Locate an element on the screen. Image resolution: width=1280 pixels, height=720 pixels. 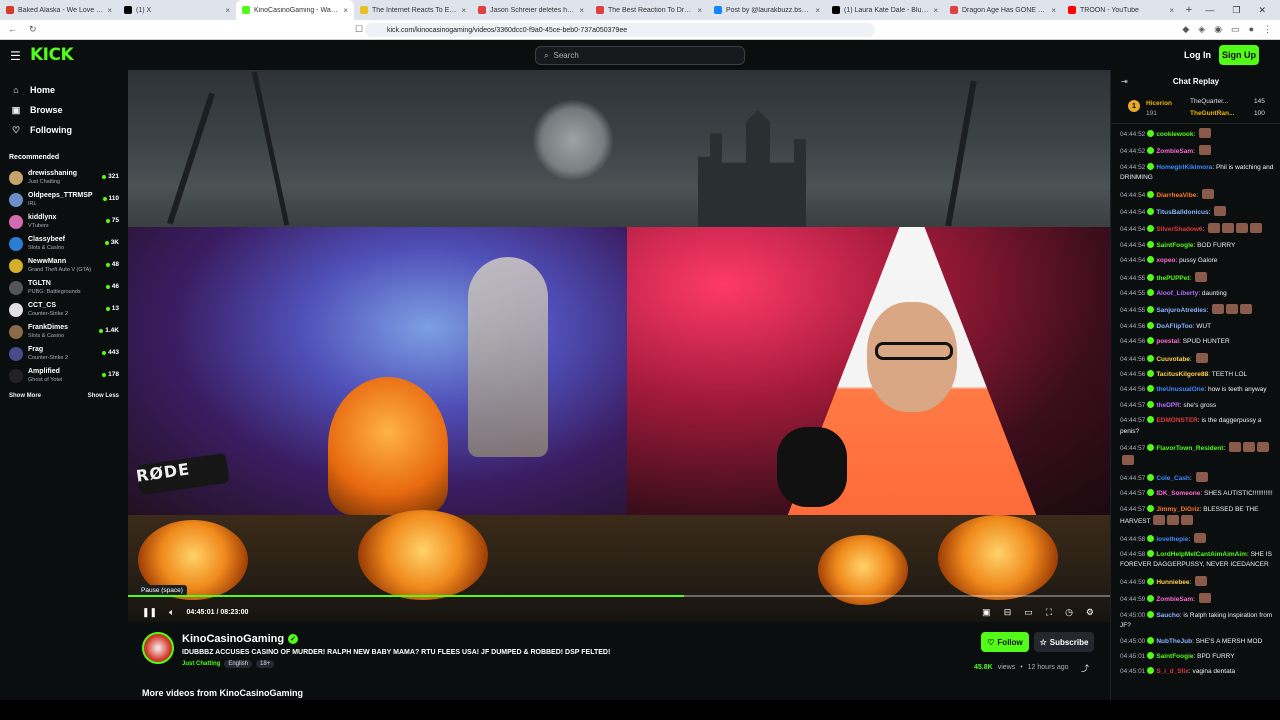
tag-language: English is located at coordinates (238, 664).